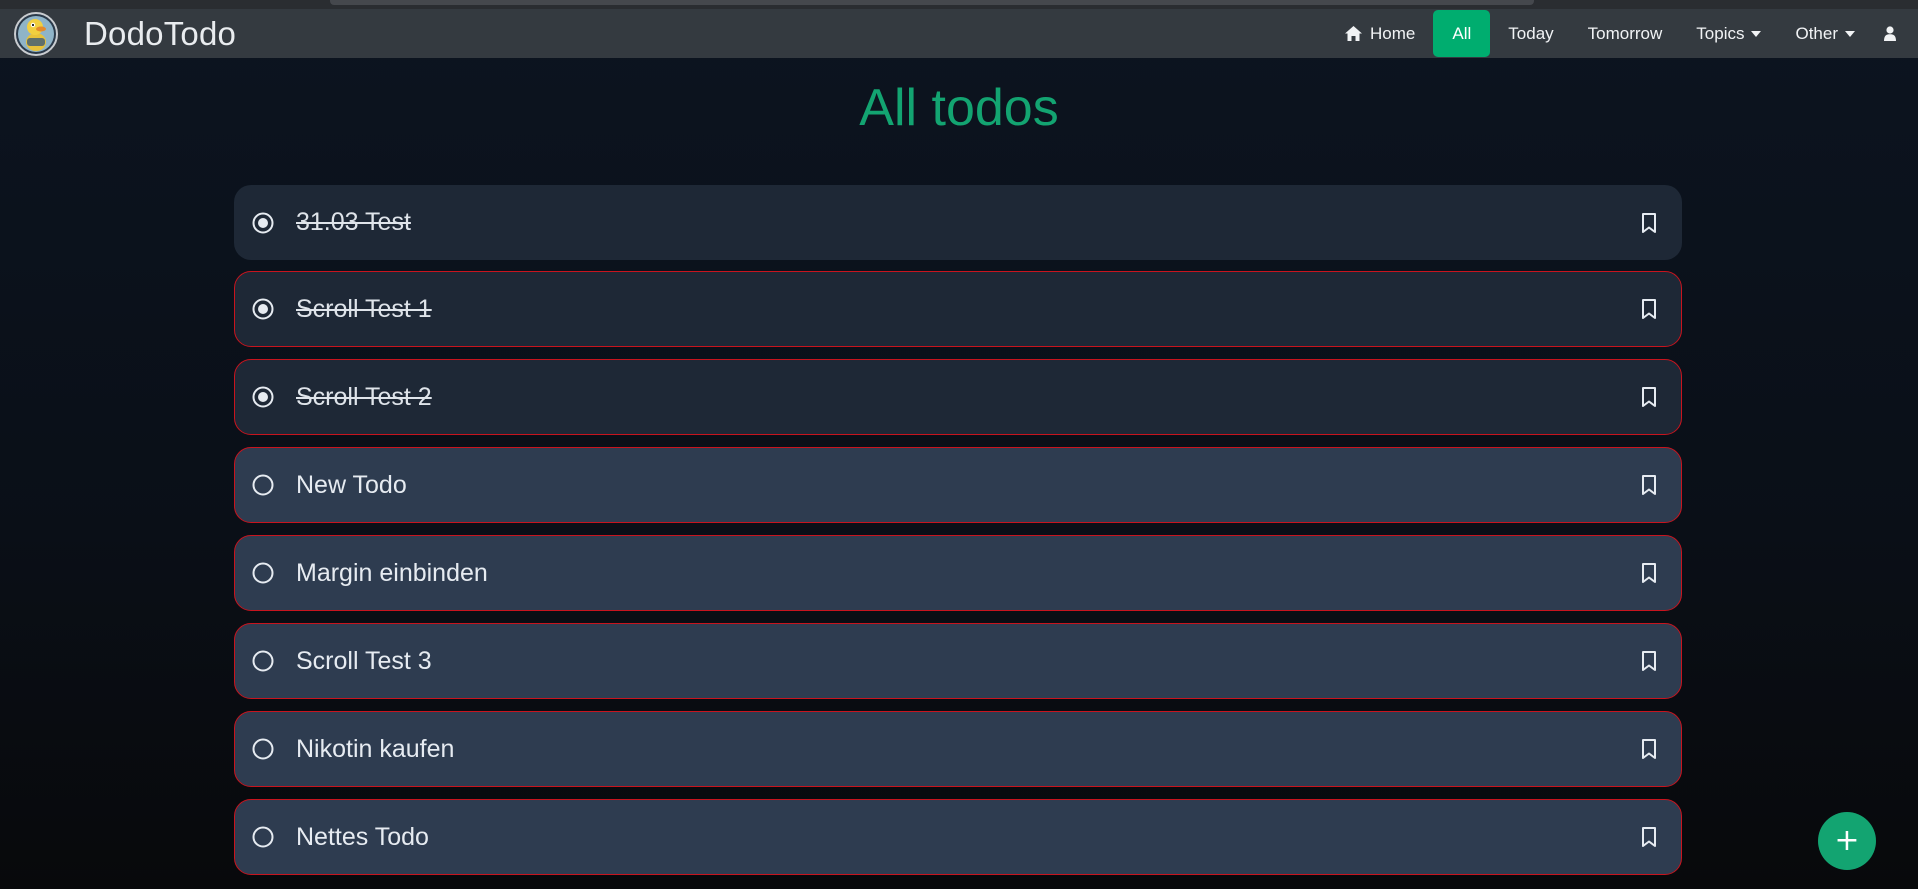  What do you see at coordinates (1354, 33) in the screenshot?
I see `home-icon` at bounding box center [1354, 33].